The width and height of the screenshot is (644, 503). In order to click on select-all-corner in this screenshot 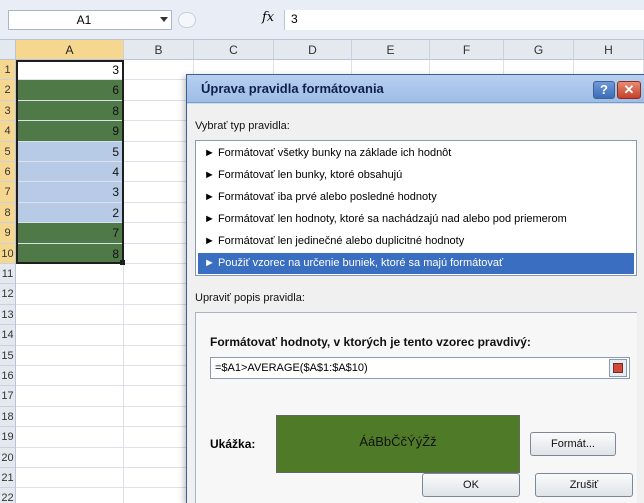, I will do `click(8, 50)`.